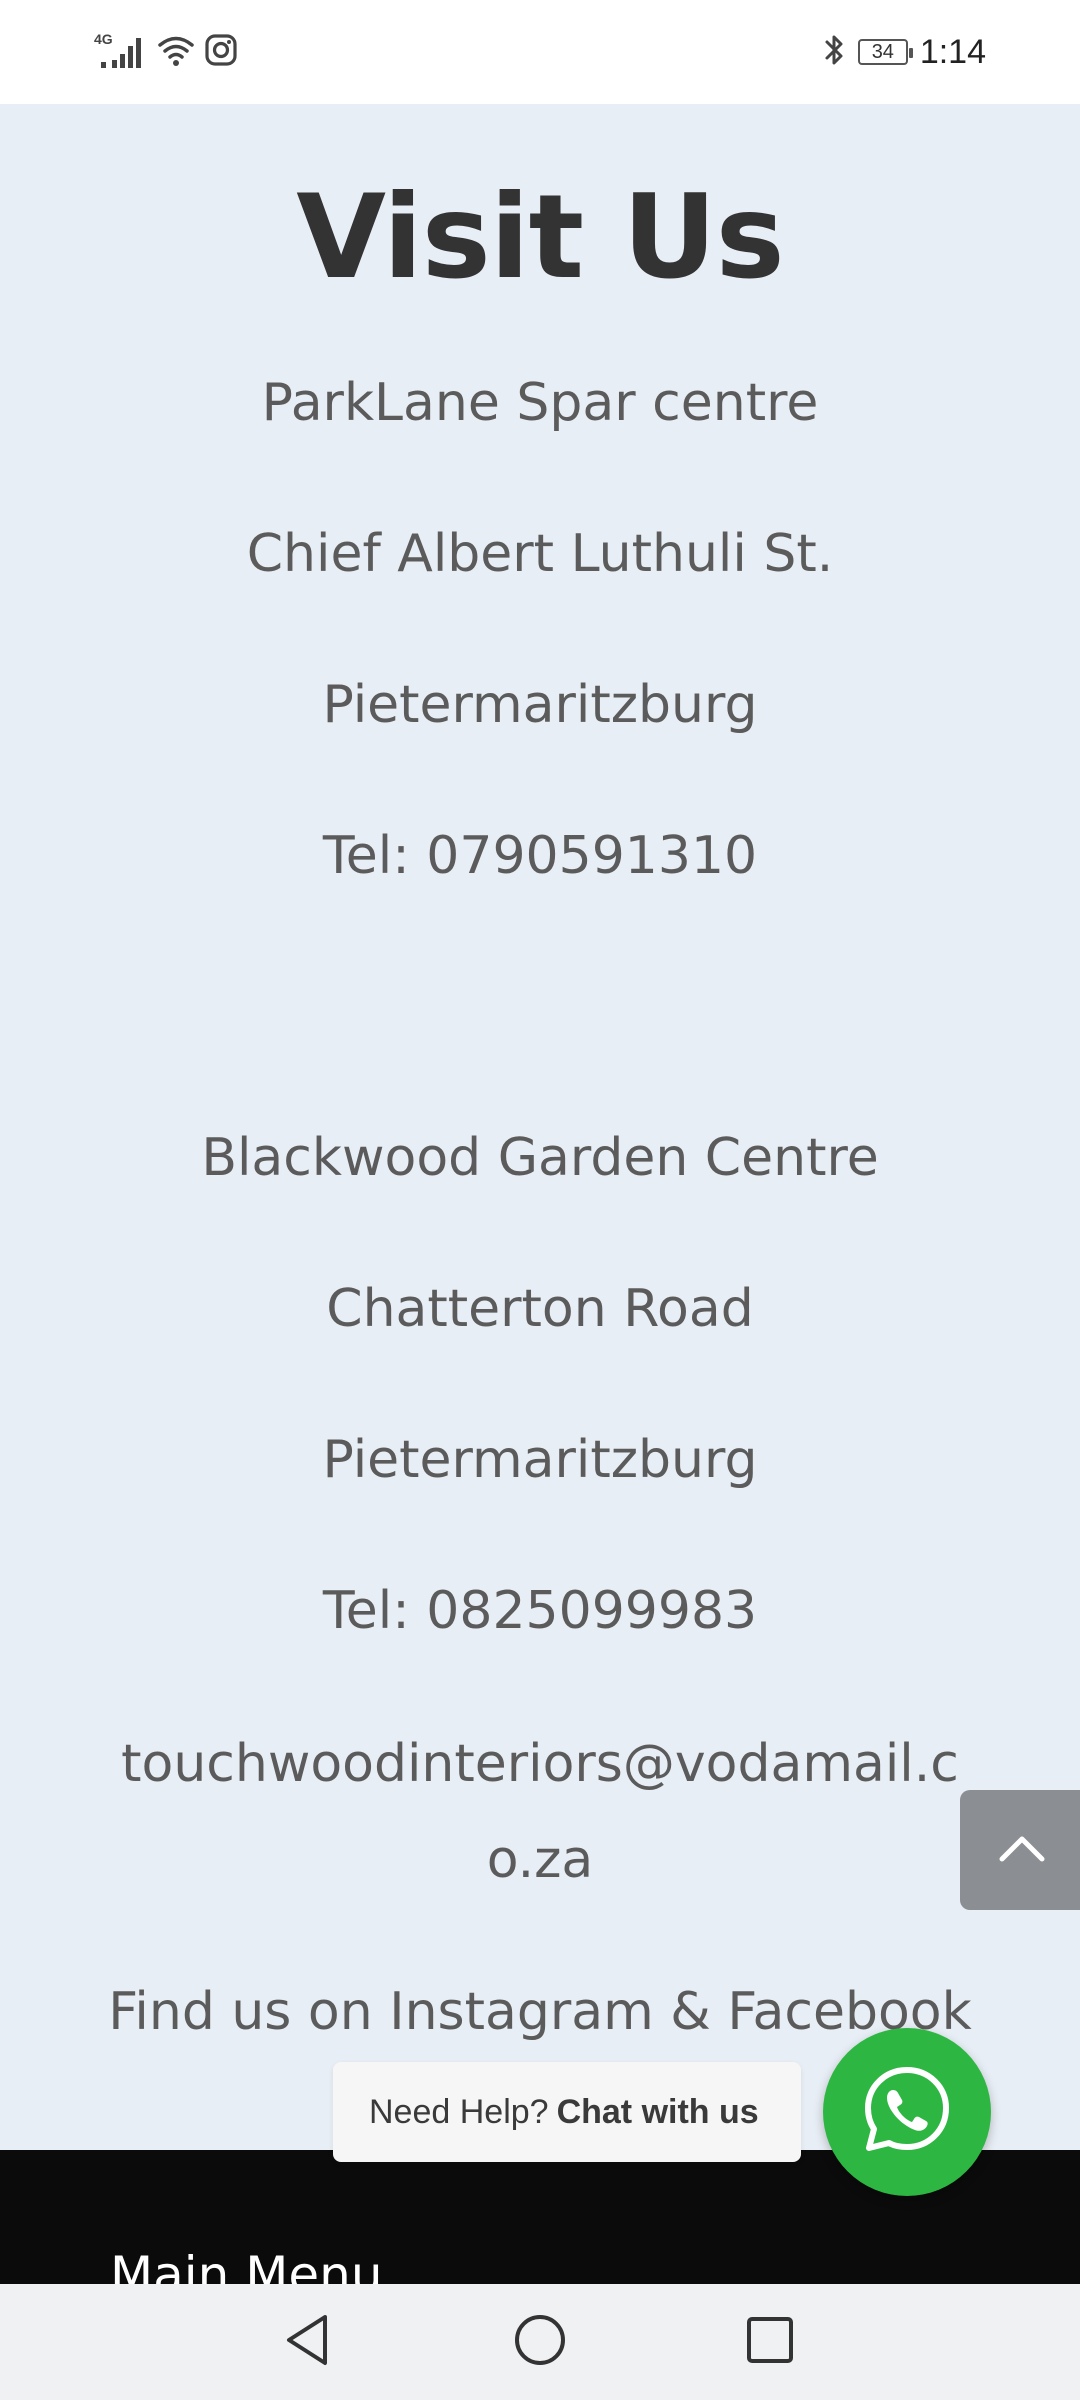  What do you see at coordinates (176, 52) in the screenshot?
I see `wifi-icon` at bounding box center [176, 52].